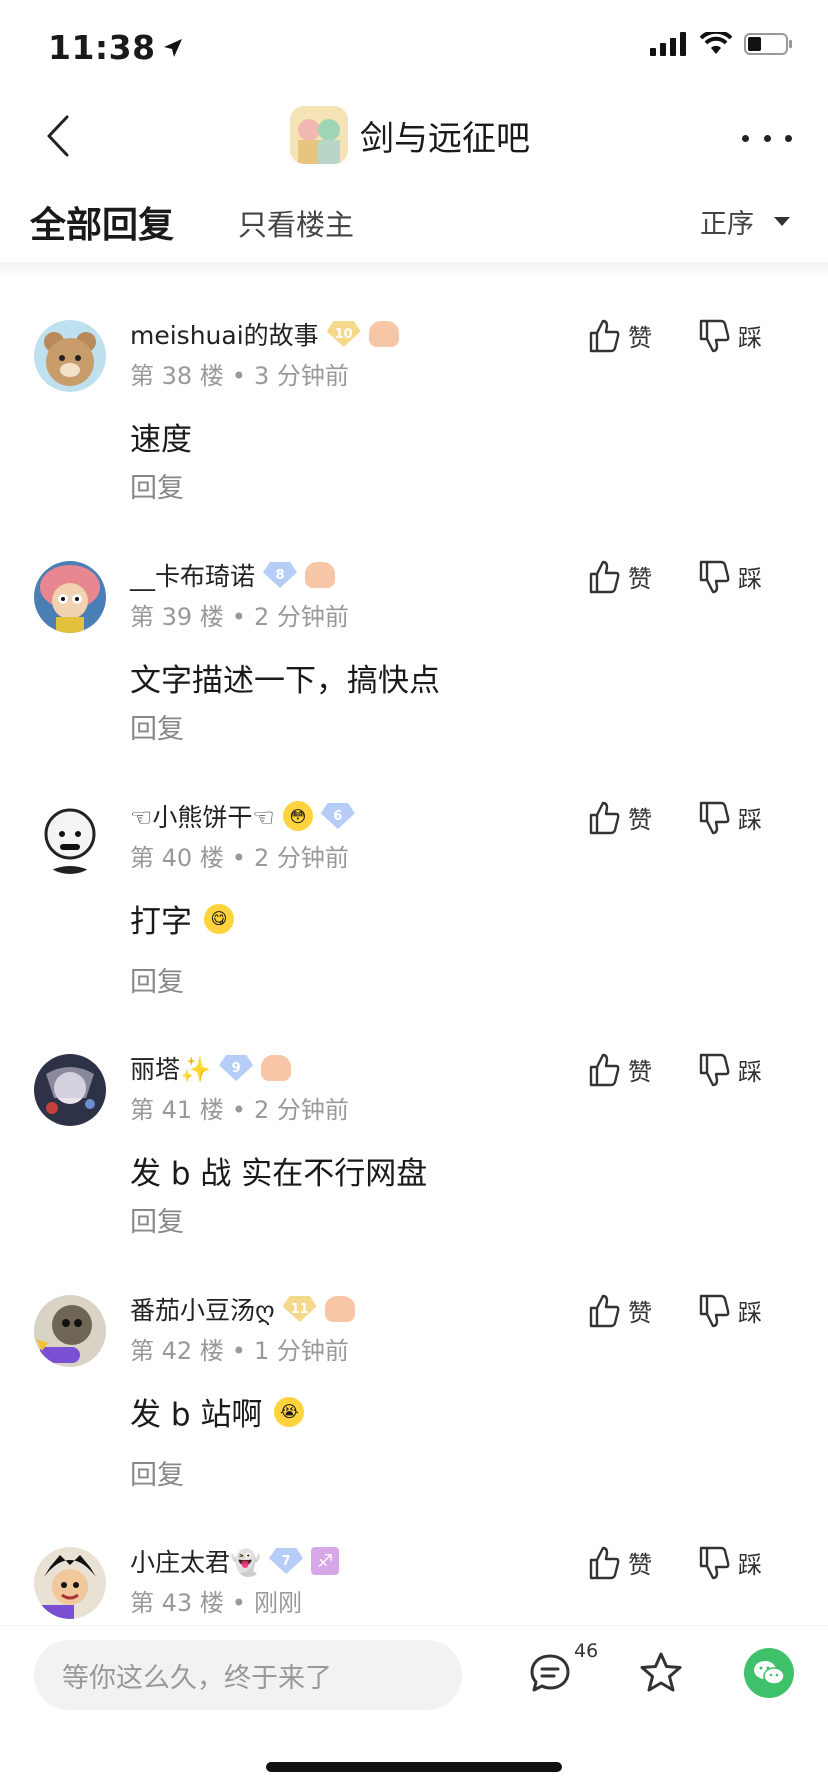  I want to click on sagittarius-icon: ♐, so click(325, 1561).